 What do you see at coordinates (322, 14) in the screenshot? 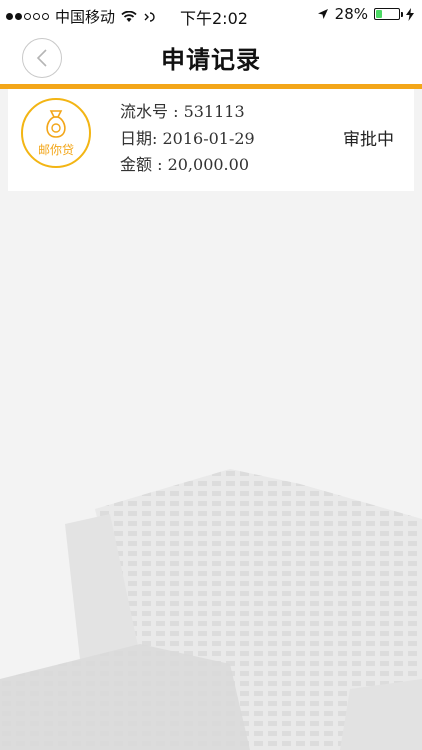
I see `location-arrow-icon` at bounding box center [322, 14].